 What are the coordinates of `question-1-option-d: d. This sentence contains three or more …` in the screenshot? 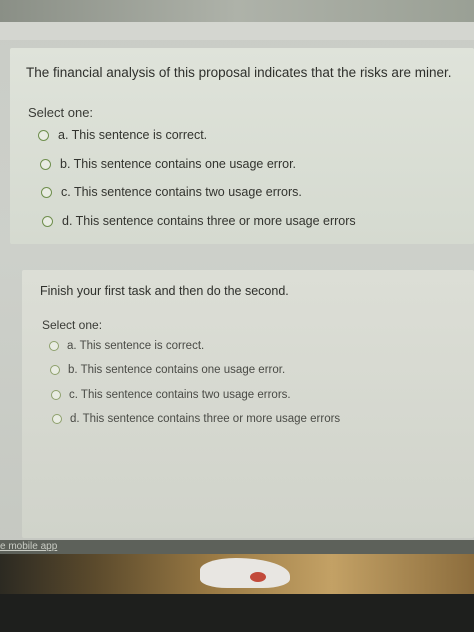 It's located at (199, 221).